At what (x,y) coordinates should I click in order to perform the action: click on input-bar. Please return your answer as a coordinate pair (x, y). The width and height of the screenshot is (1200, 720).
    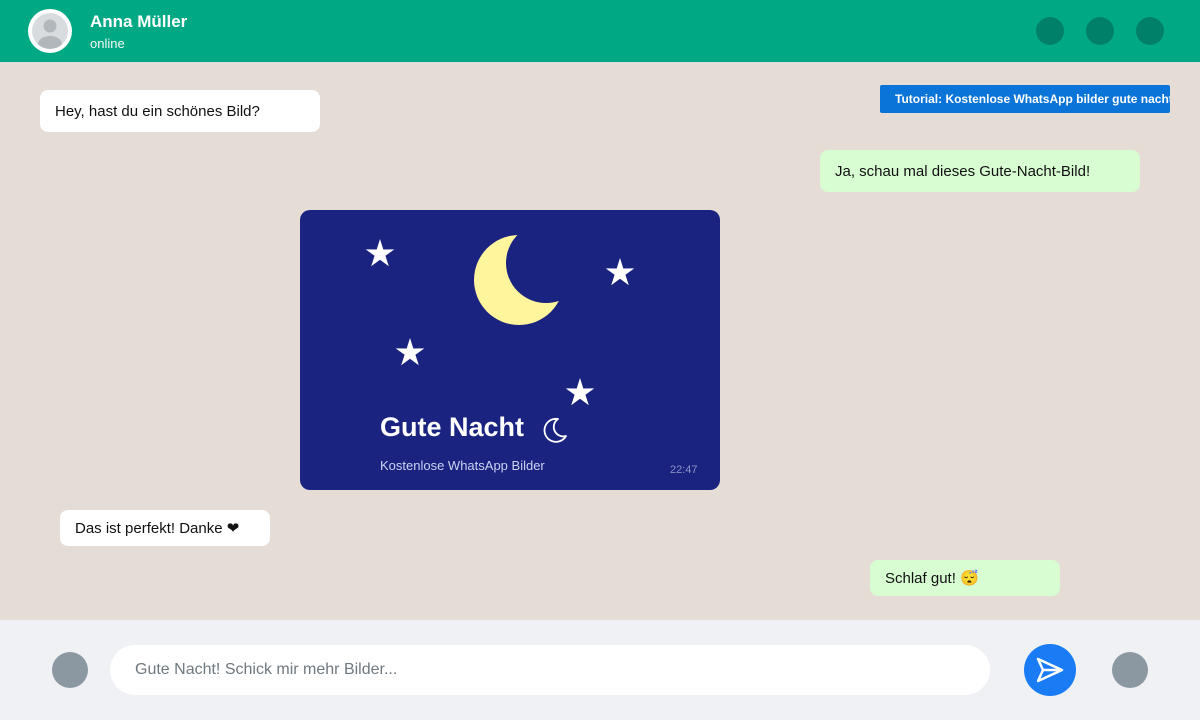
    Looking at the image, I should click on (600, 670).